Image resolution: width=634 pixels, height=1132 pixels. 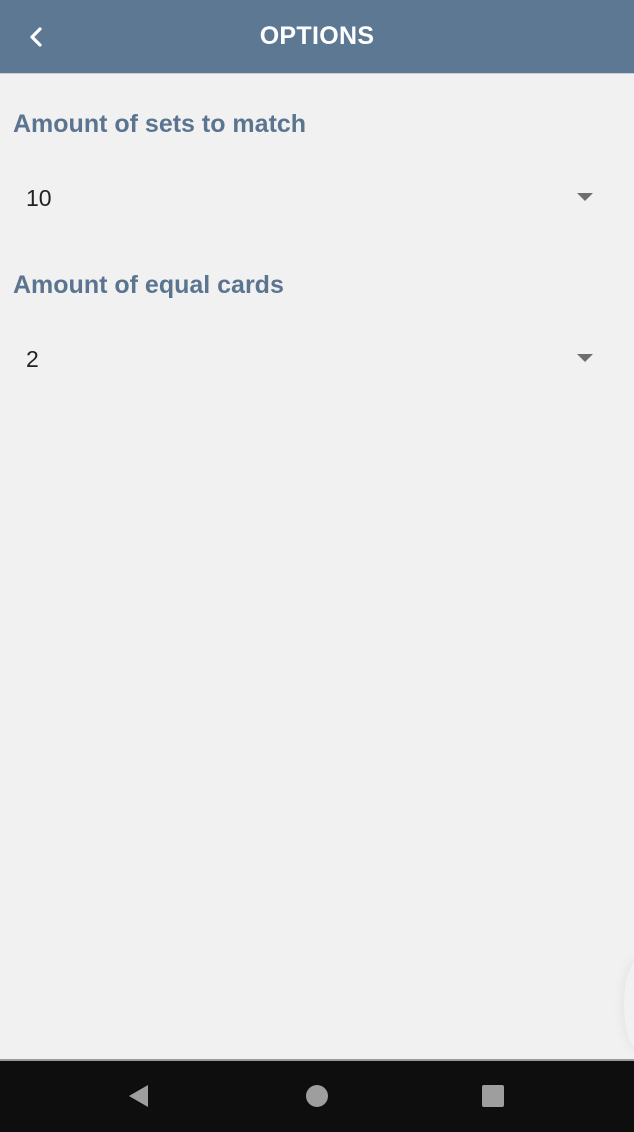 I want to click on partial-floating-button, so click(x=629, y=1005).